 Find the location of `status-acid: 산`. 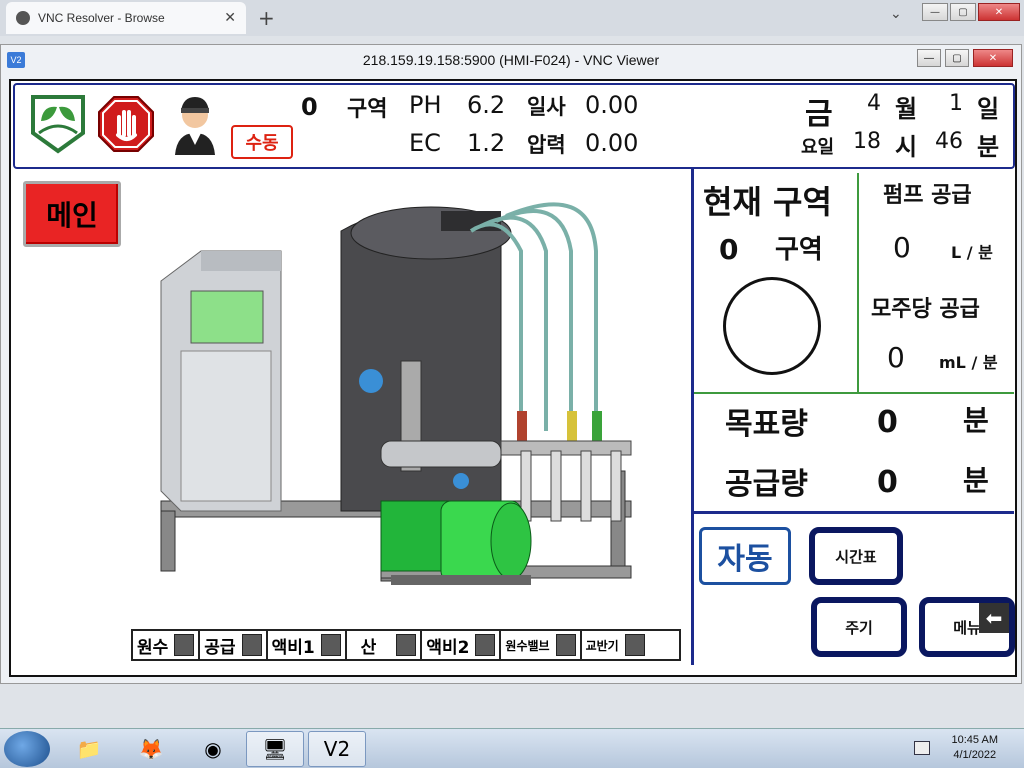

status-acid: 산 is located at coordinates (385, 645).